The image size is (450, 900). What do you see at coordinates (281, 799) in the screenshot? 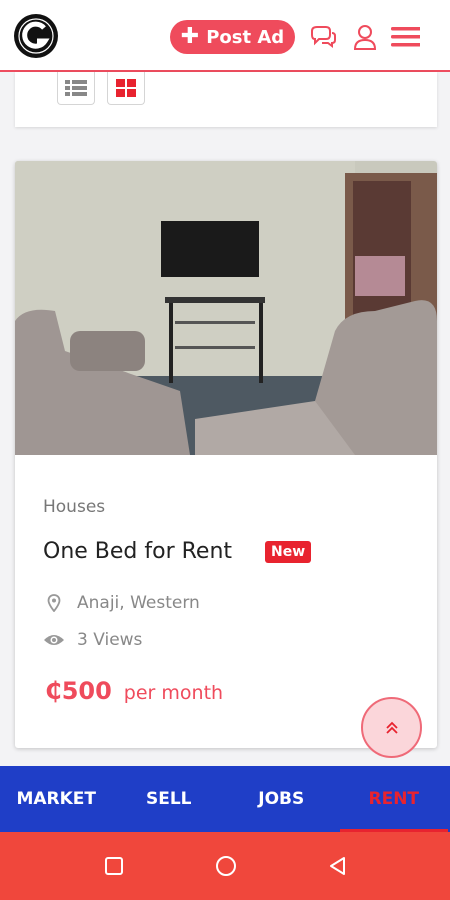
I see `tab-jobs: JOBS` at bounding box center [281, 799].